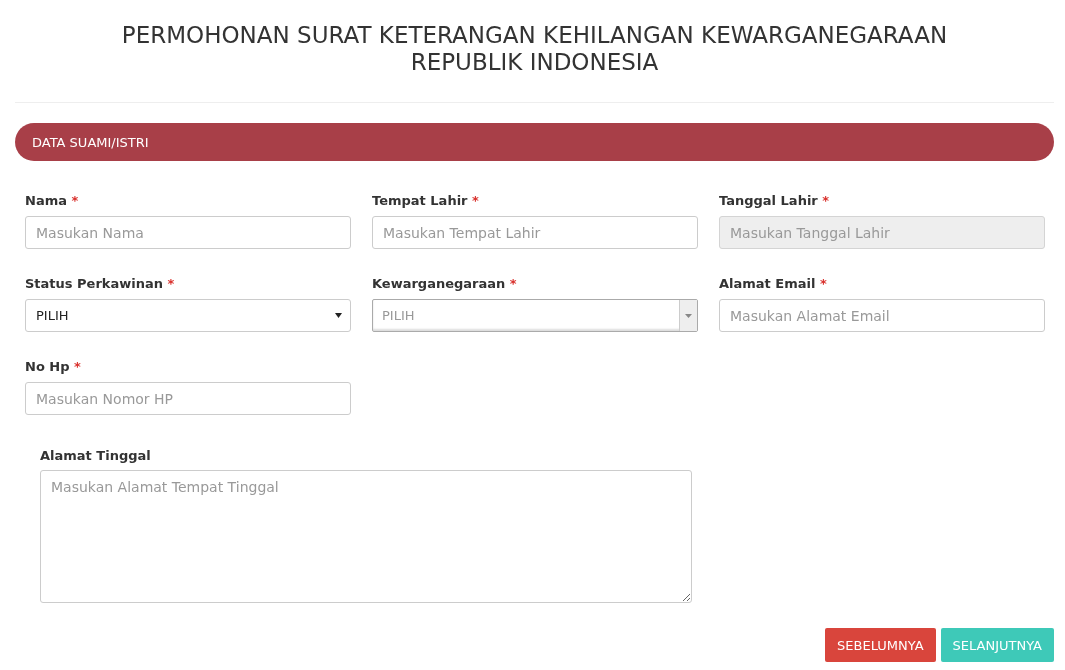 The width and height of the screenshot is (1065, 670). What do you see at coordinates (534, 35) in the screenshot?
I see `page-title: PERMOHONAN SURAT KETERANGAN KEHILANGAN KEWARGANEGARAAN` at bounding box center [534, 35].